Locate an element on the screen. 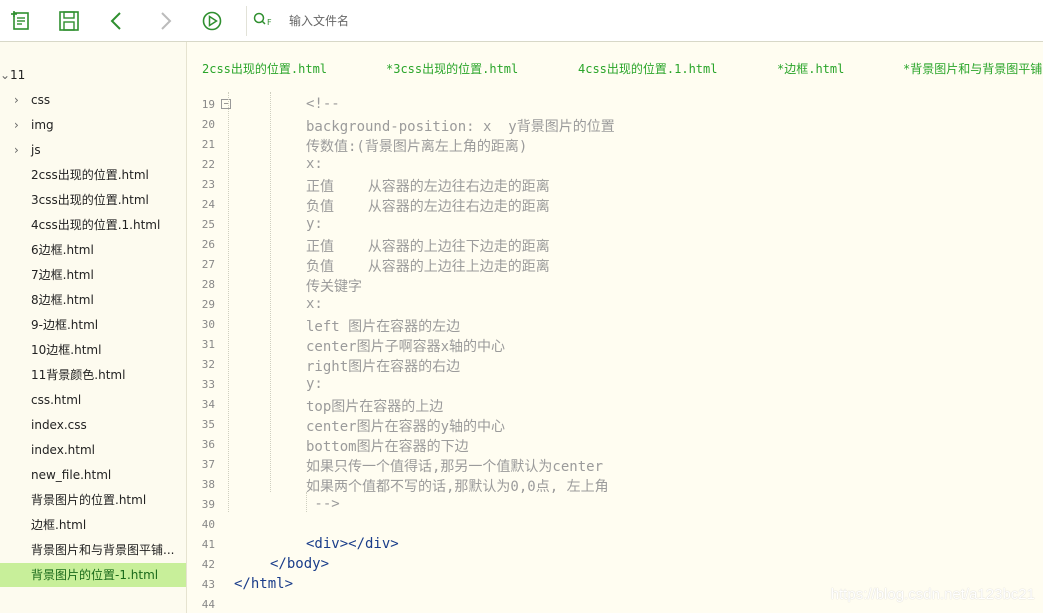 The width and height of the screenshot is (1043, 613). toolbar: F is located at coordinates (521, 21).